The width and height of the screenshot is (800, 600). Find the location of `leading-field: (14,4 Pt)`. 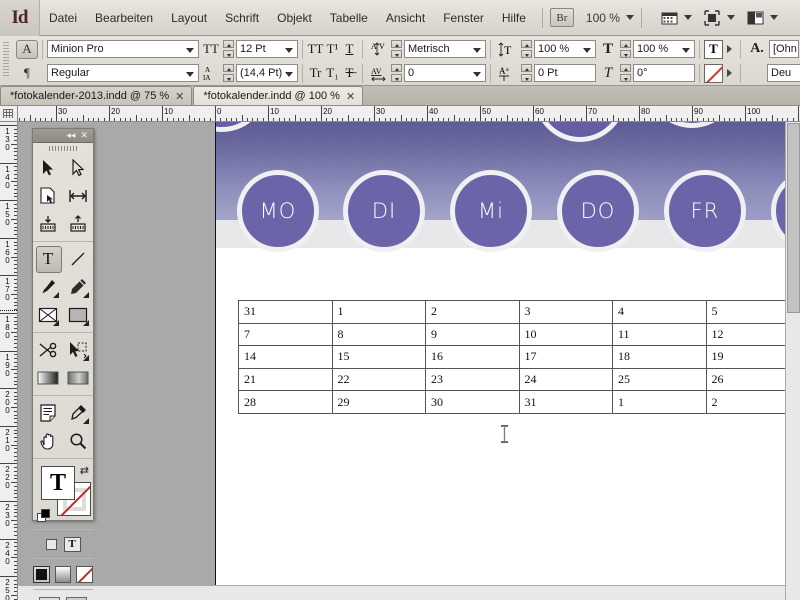

leading-field: (14,4 Pt) is located at coordinates (267, 73).